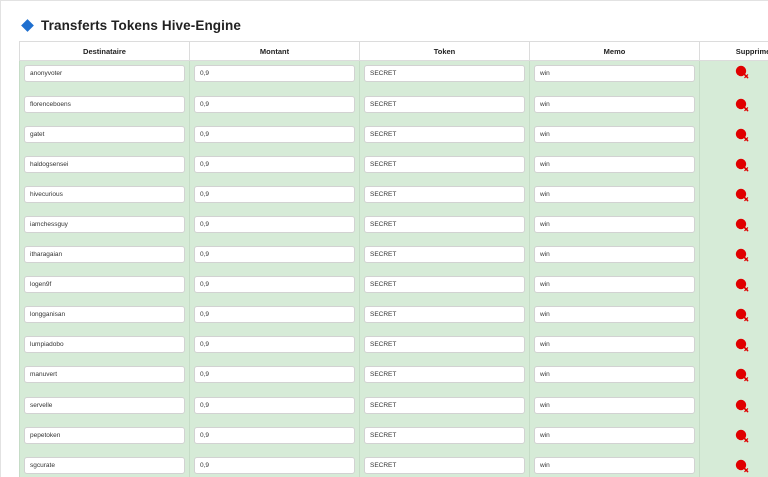  I want to click on recipient-field: sgcurate, so click(104, 465).